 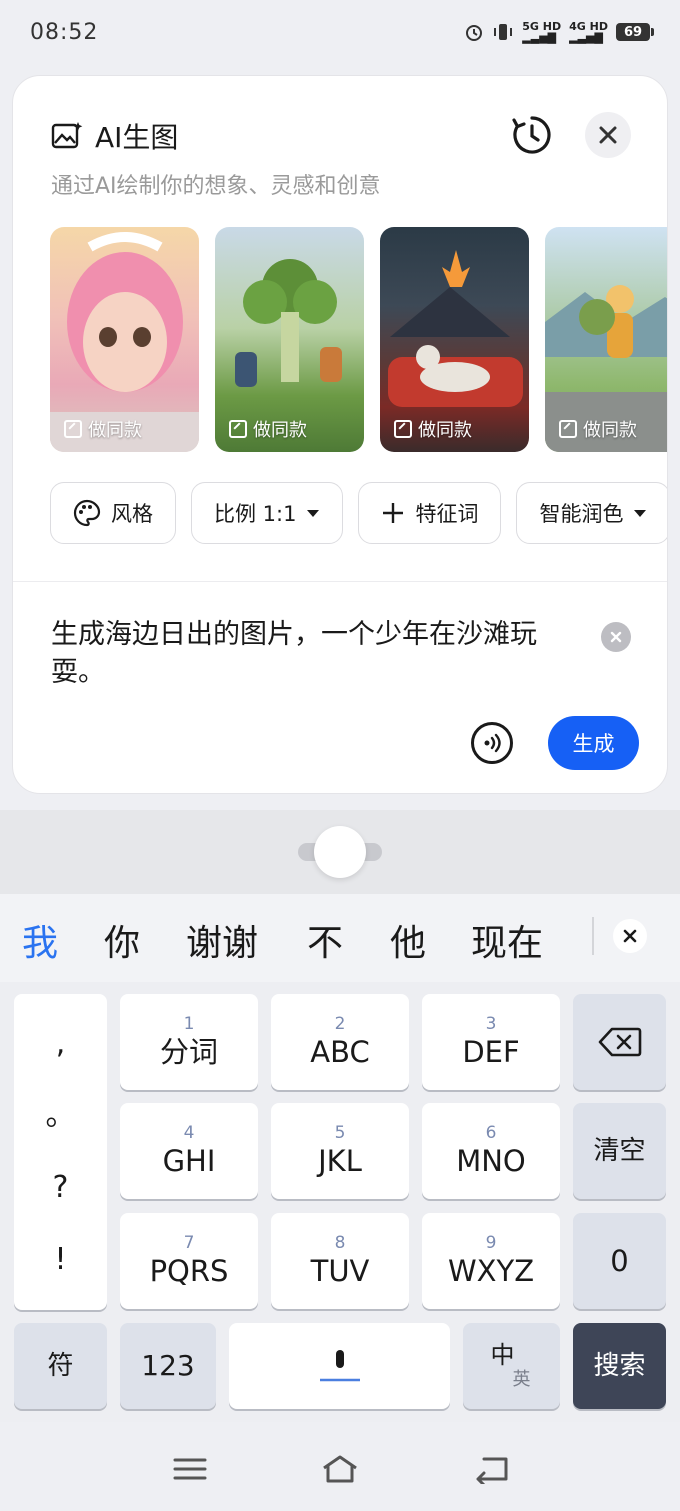 I want to click on candidate-item: 现在, so click(x=507, y=940).